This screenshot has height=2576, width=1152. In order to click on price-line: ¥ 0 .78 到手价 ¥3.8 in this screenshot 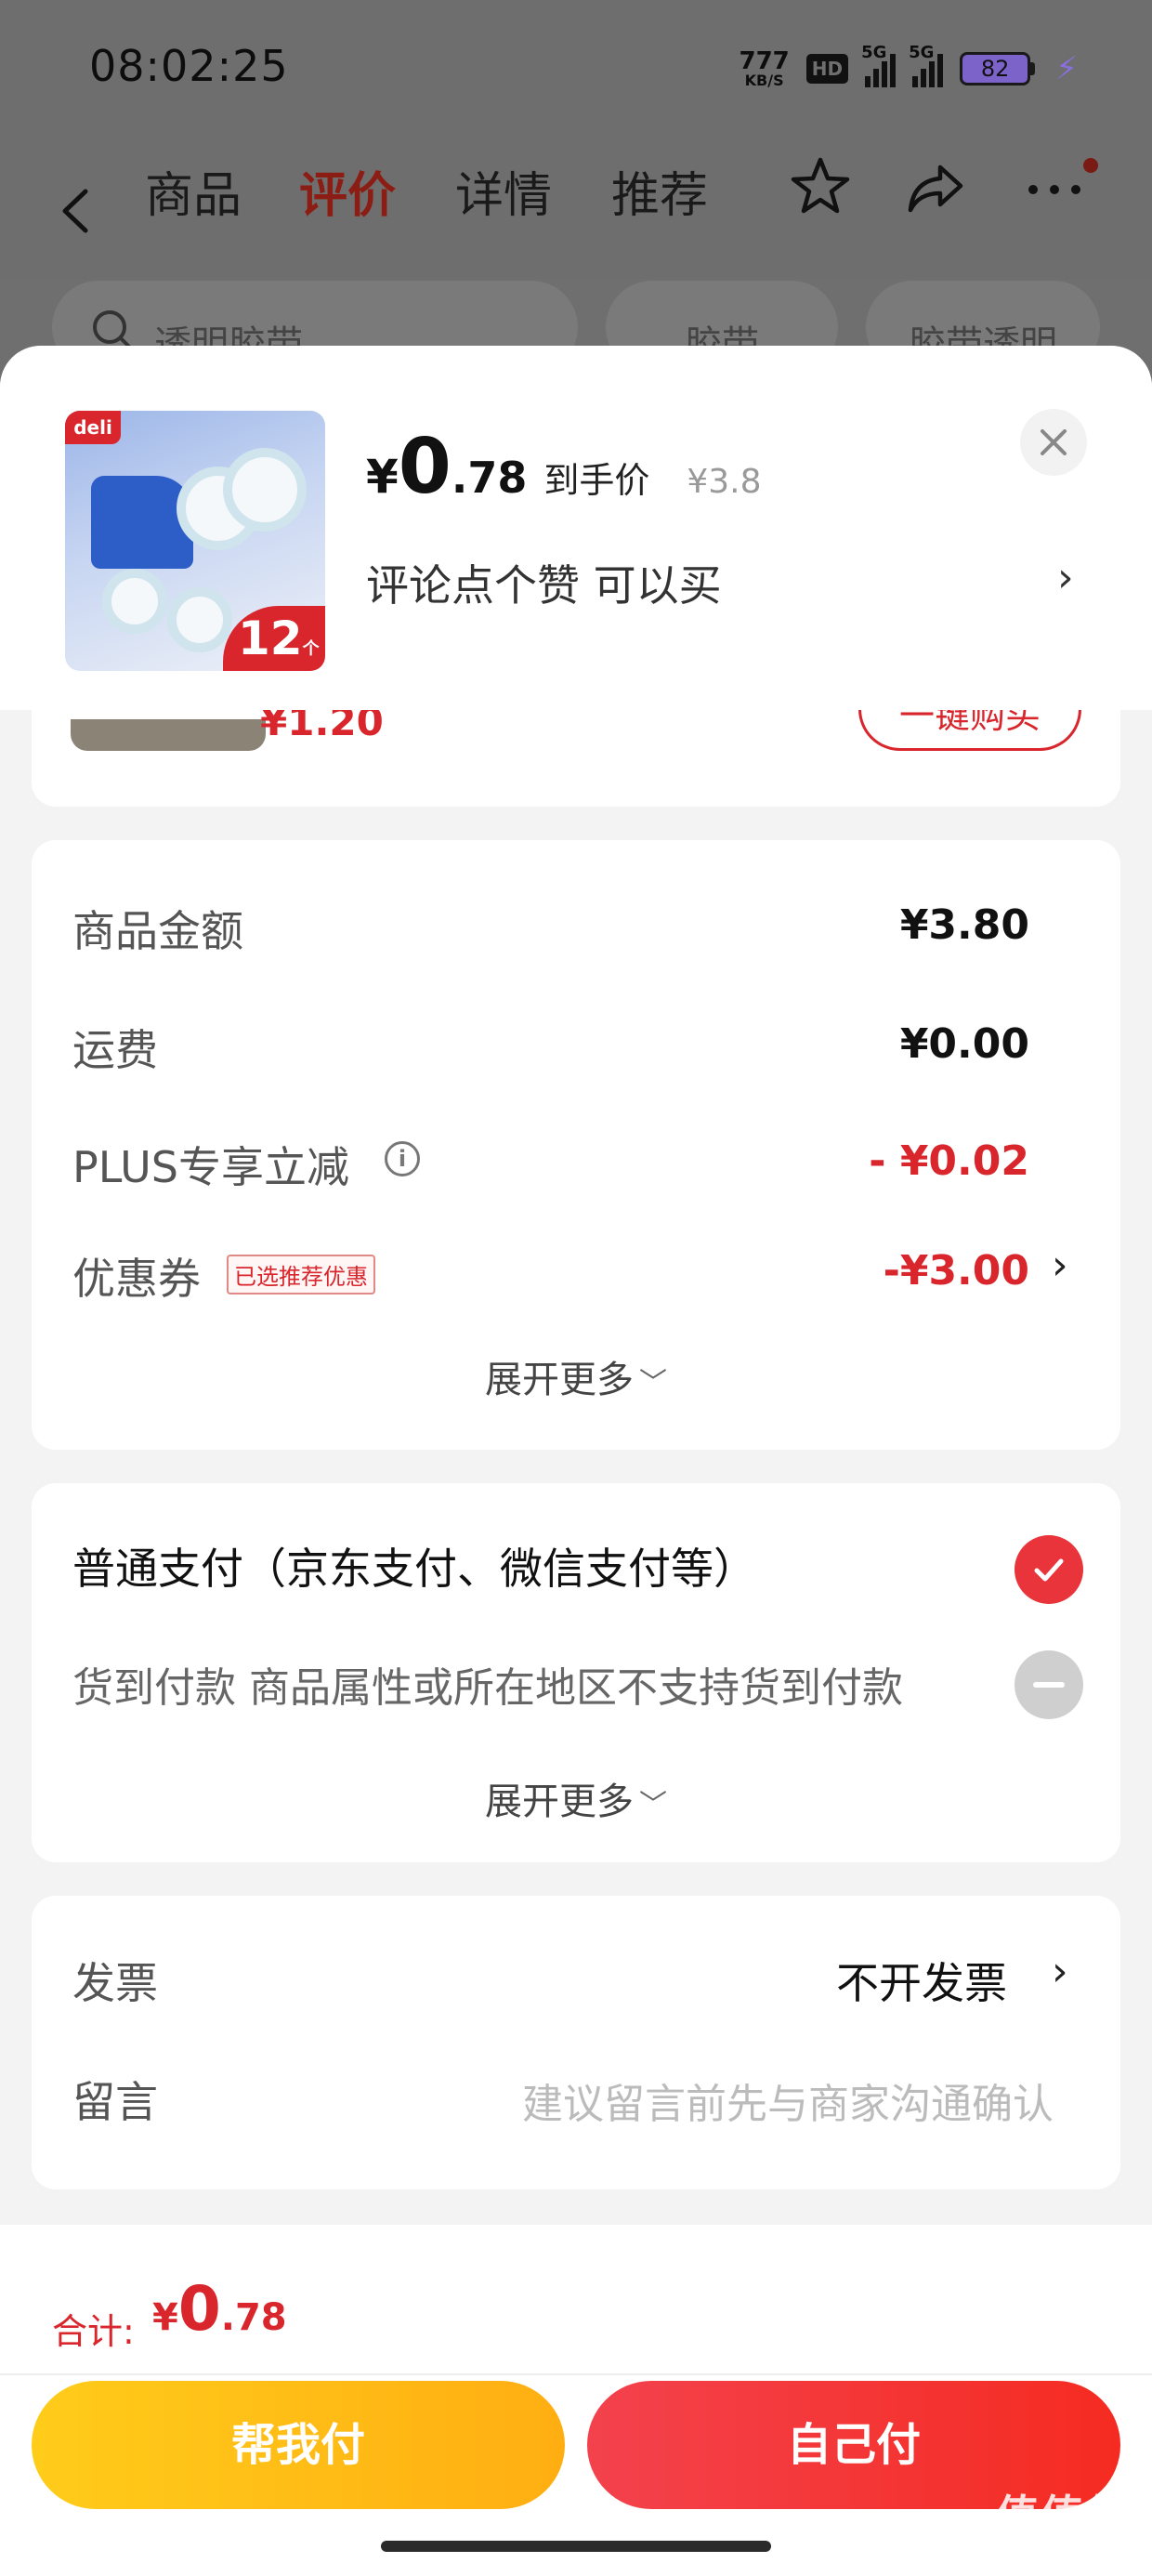, I will do `click(564, 467)`.